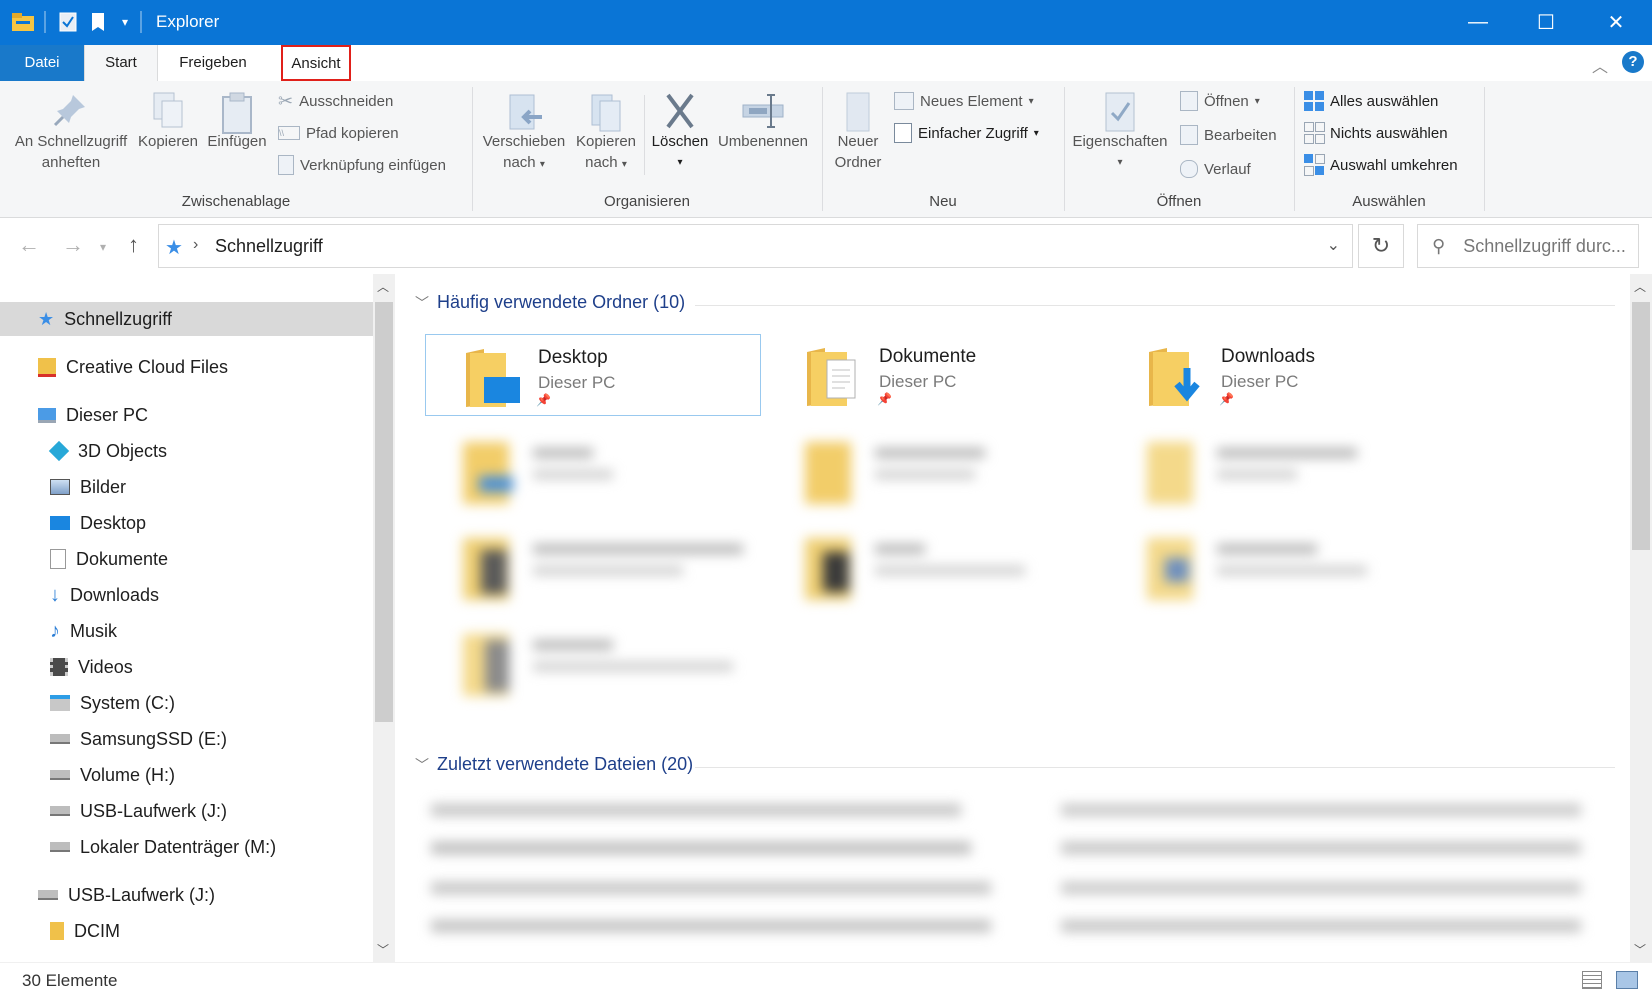 Image resolution: width=1652 pixels, height=998 pixels. I want to click on maximize-button: ☐, so click(1546, 22).